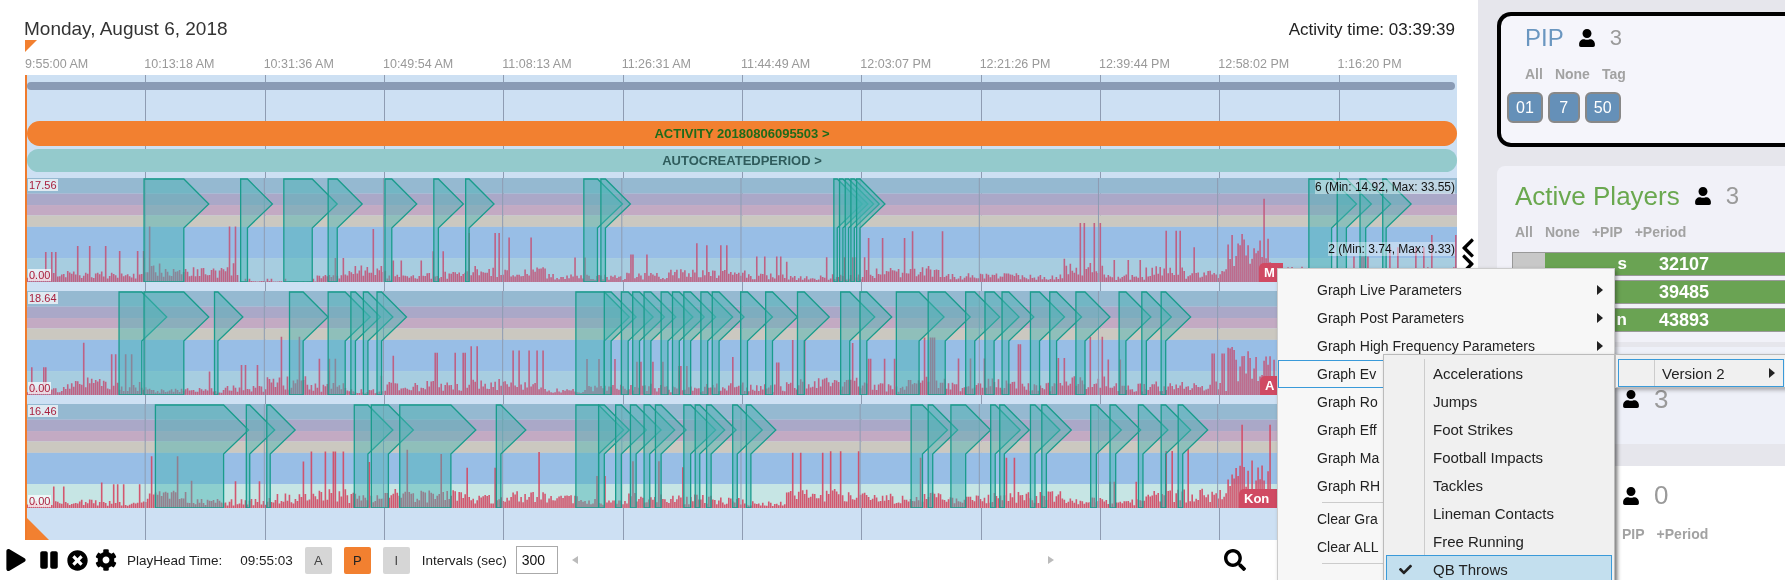 The width and height of the screenshot is (1785, 580). What do you see at coordinates (1544, 38) in the screenshot?
I see `card-title: PIP` at bounding box center [1544, 38].